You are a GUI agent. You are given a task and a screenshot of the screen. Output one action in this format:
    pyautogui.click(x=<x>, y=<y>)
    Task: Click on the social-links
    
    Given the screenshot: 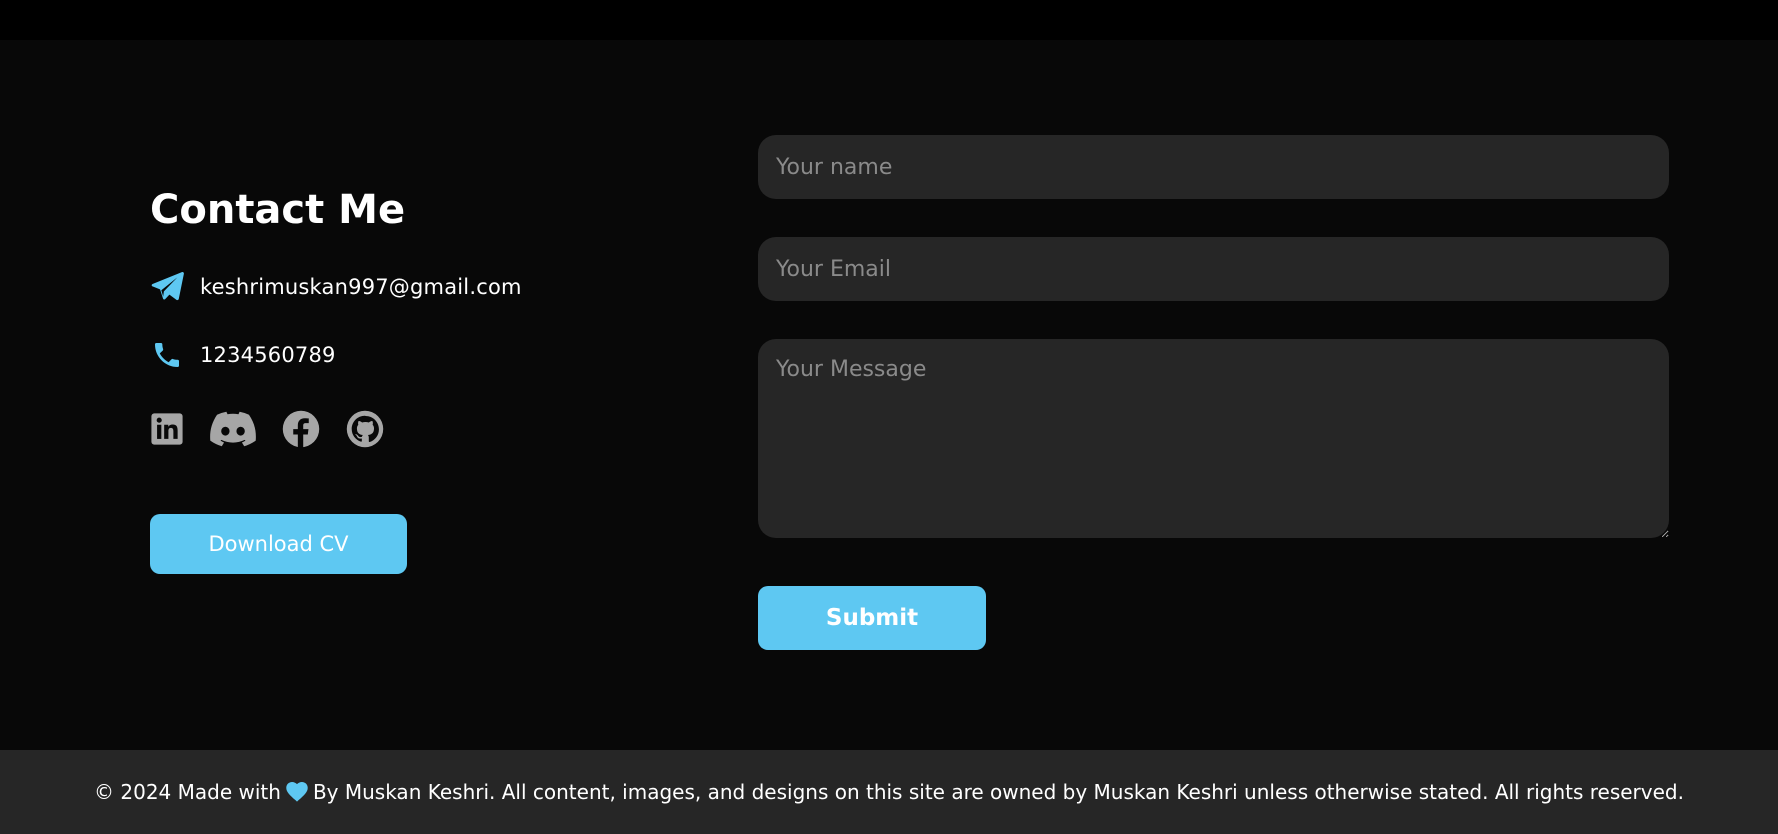 What is the action you would take?
    pyautogui.click(x=410, y=429)
    